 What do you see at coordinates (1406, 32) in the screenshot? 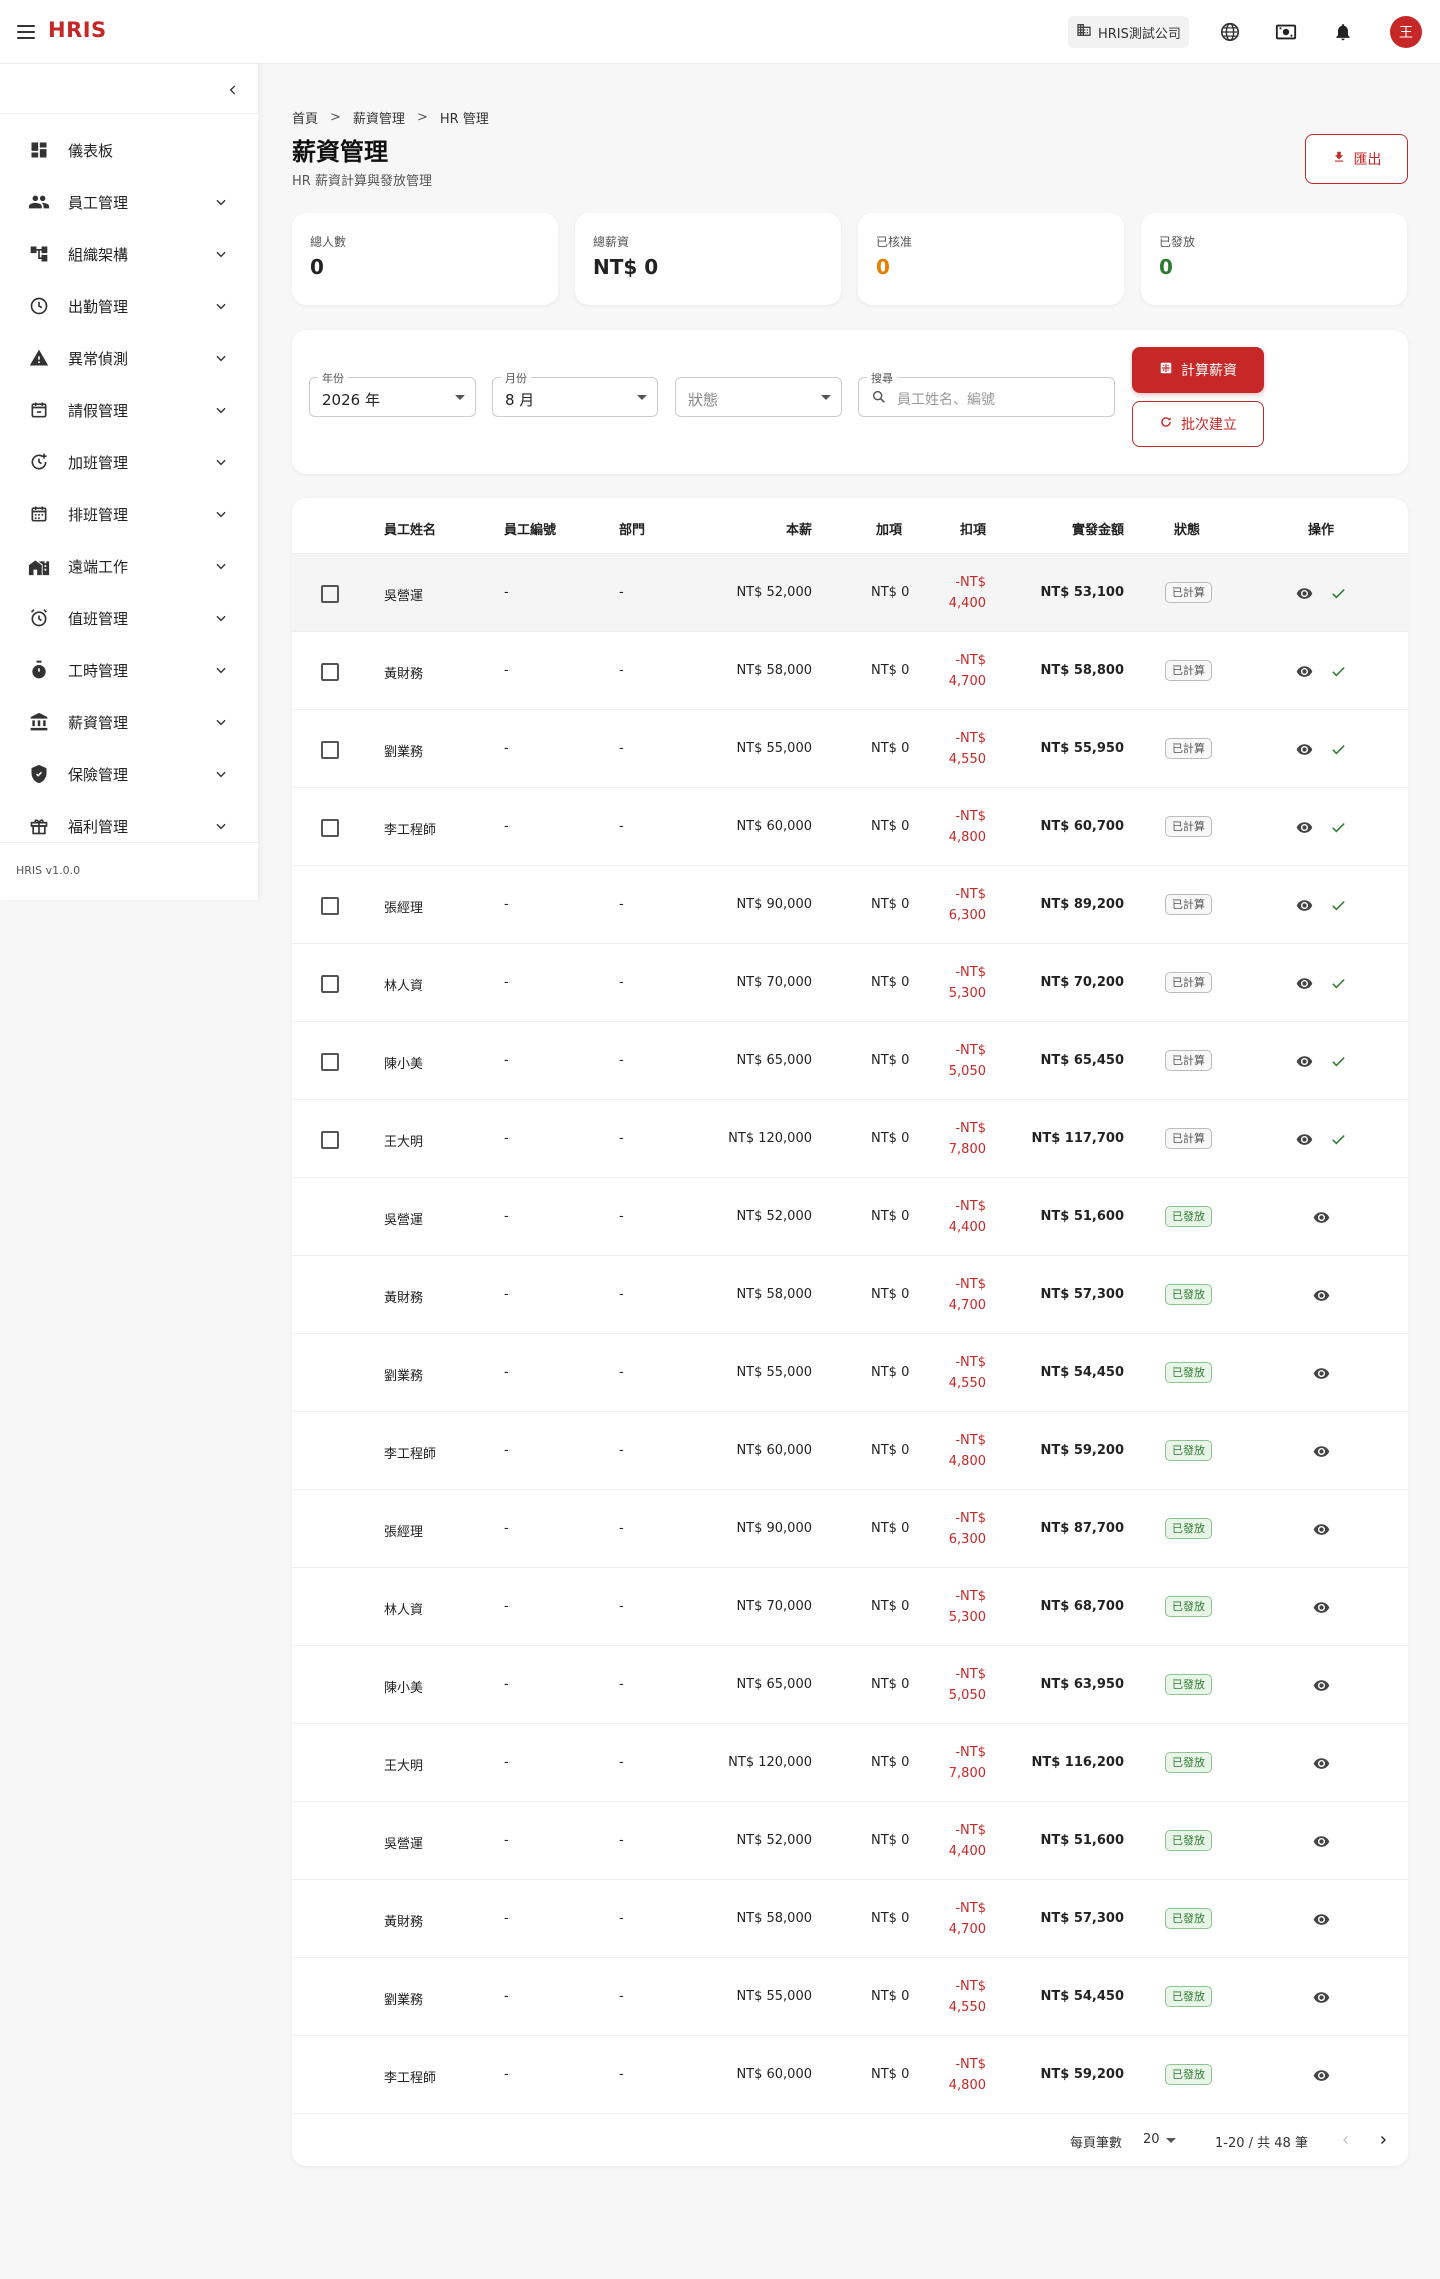
I see `user-avatar: 王` at bounding box center [1406, 32].